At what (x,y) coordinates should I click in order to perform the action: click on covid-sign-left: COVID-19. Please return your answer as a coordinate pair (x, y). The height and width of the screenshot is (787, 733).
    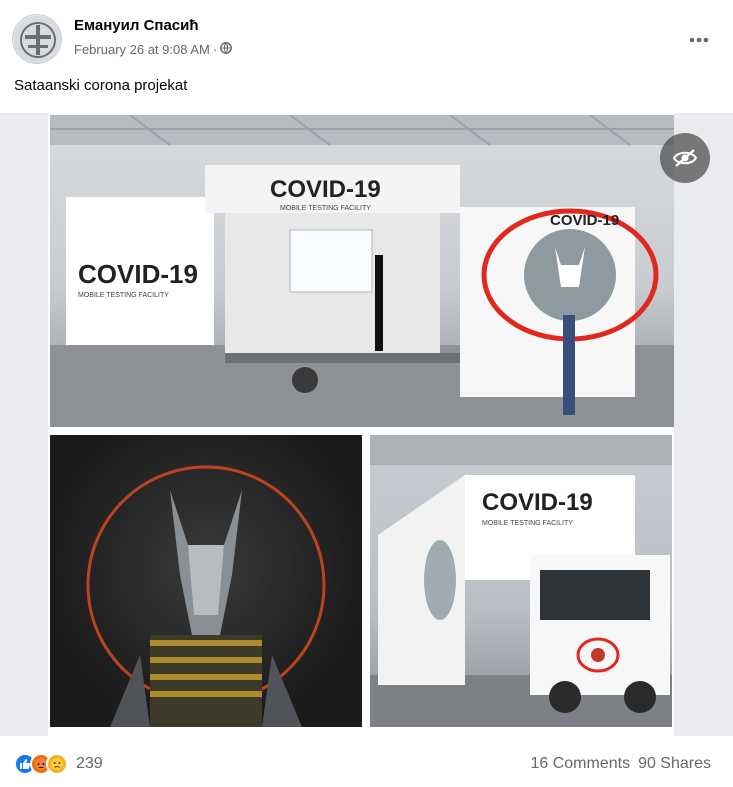
    Looking at the image, I should click on (138, 274).